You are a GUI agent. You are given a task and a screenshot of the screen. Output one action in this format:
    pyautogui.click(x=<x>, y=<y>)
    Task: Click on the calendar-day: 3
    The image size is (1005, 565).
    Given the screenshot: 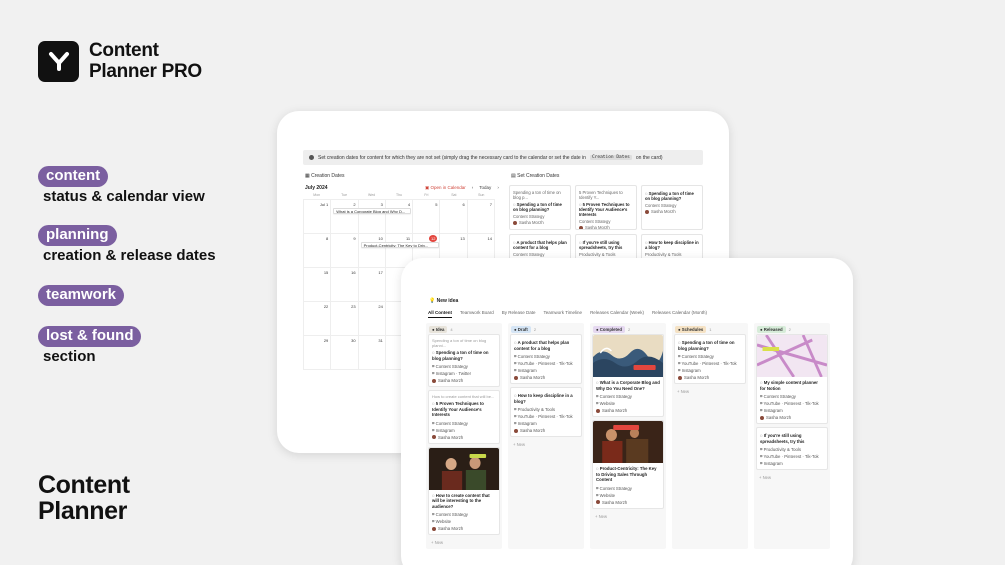 What is the action you would take?
    pyautogui.click(x=372, y=217)
    